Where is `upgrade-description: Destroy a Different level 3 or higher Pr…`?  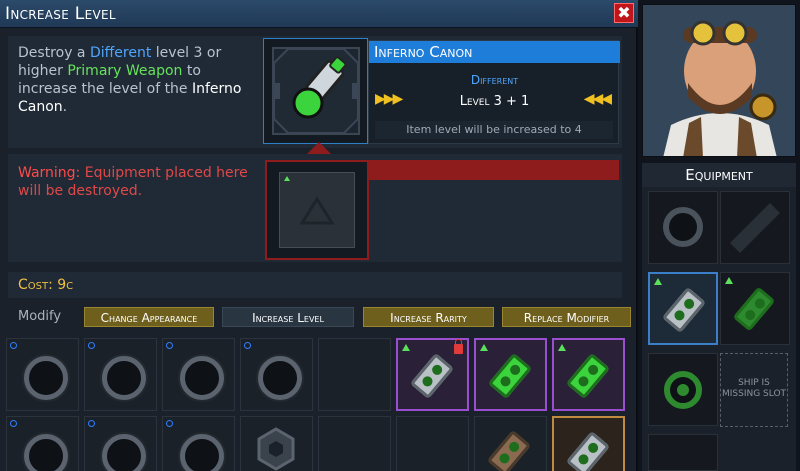
upgrade-description: Destroy a Different level 3 or higher Pr… is located at coordinates (138, 80).